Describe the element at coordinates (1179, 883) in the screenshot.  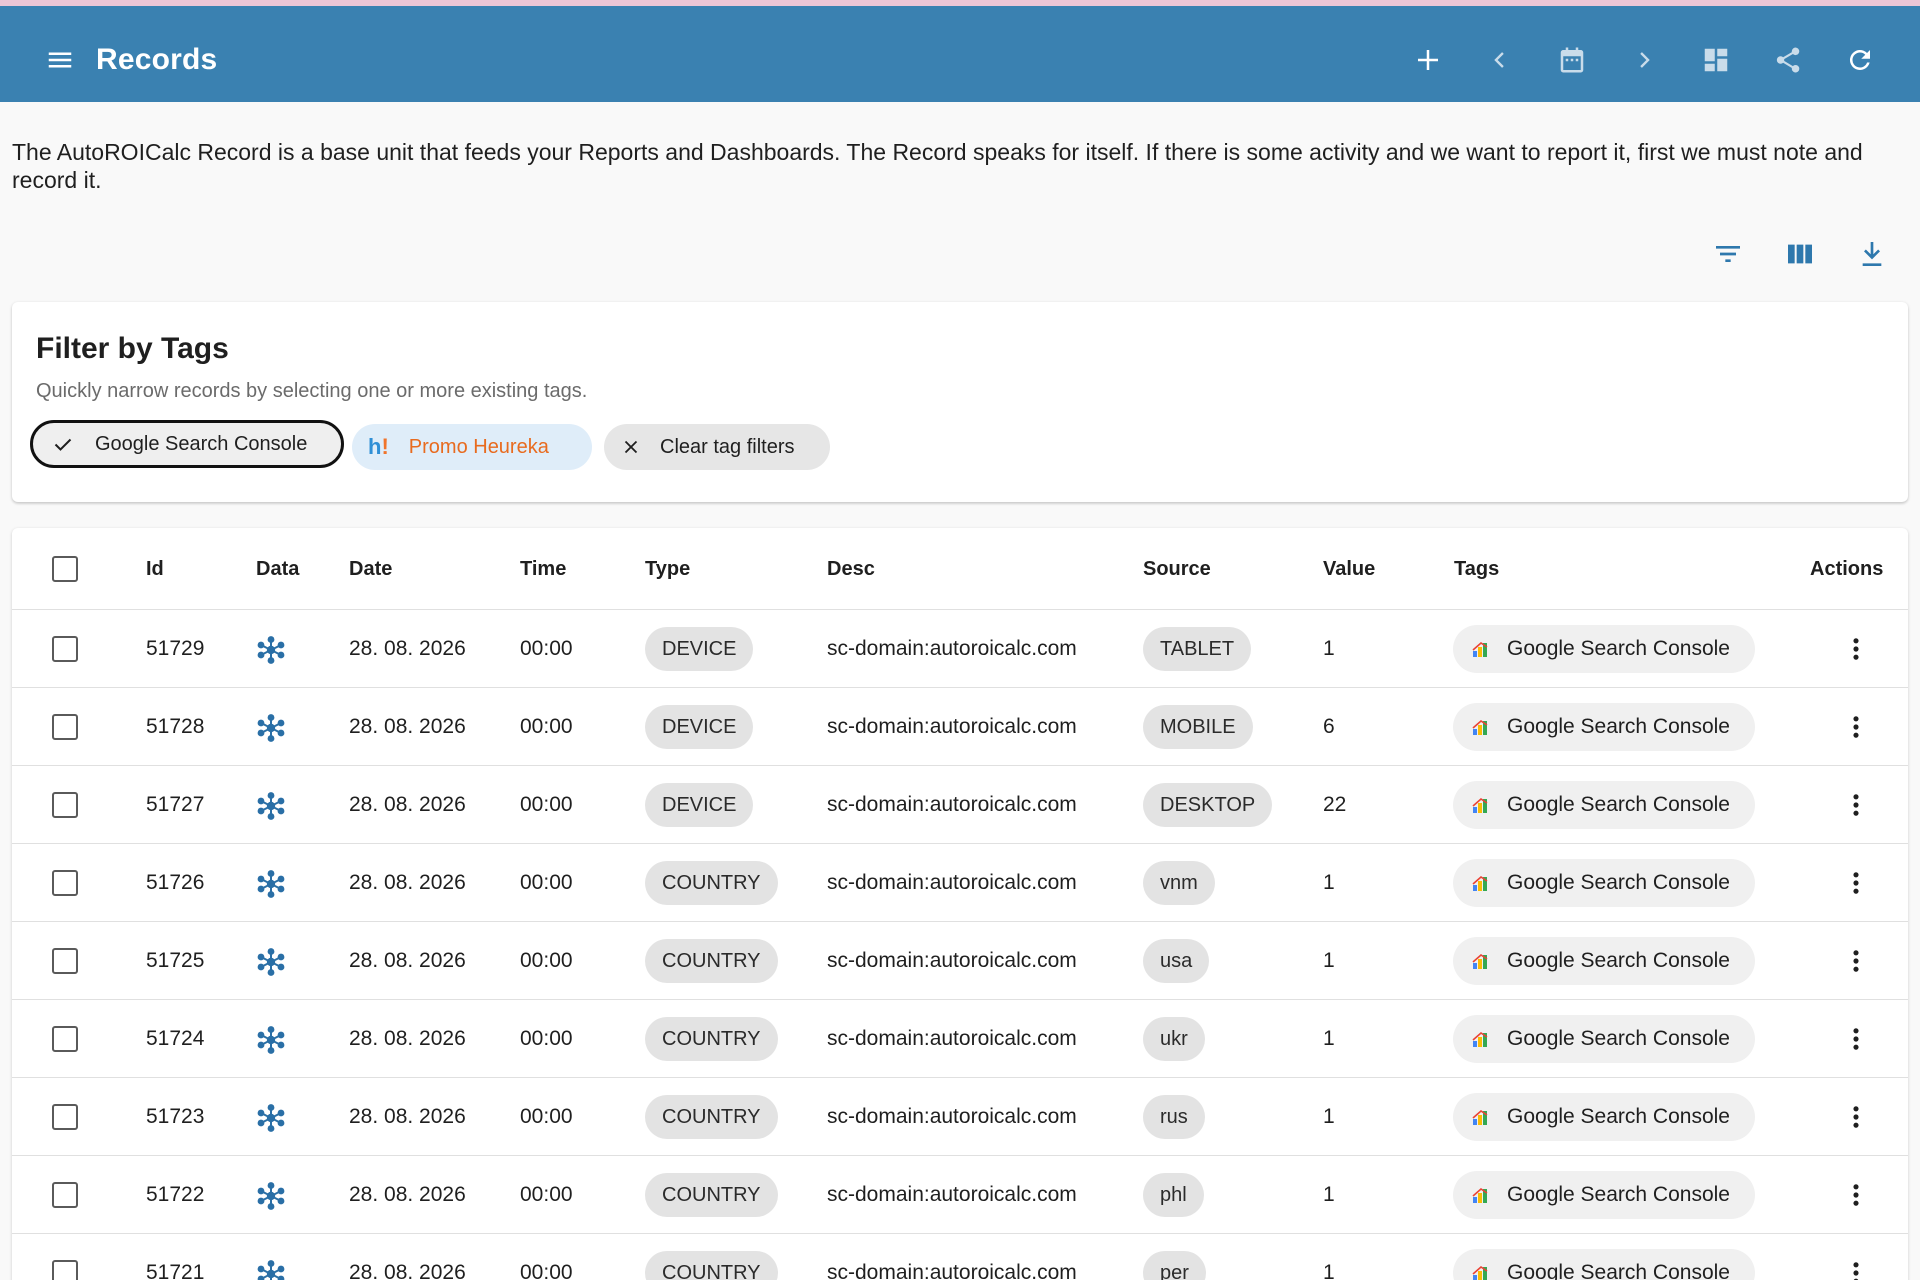
I see `source-badge: vnm` at that location.